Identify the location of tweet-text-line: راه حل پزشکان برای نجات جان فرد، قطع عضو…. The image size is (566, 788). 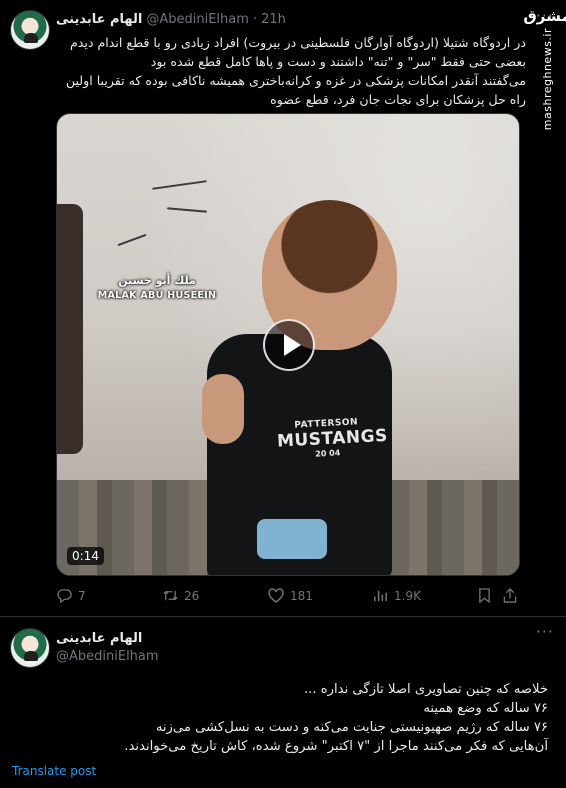
(398, 99).